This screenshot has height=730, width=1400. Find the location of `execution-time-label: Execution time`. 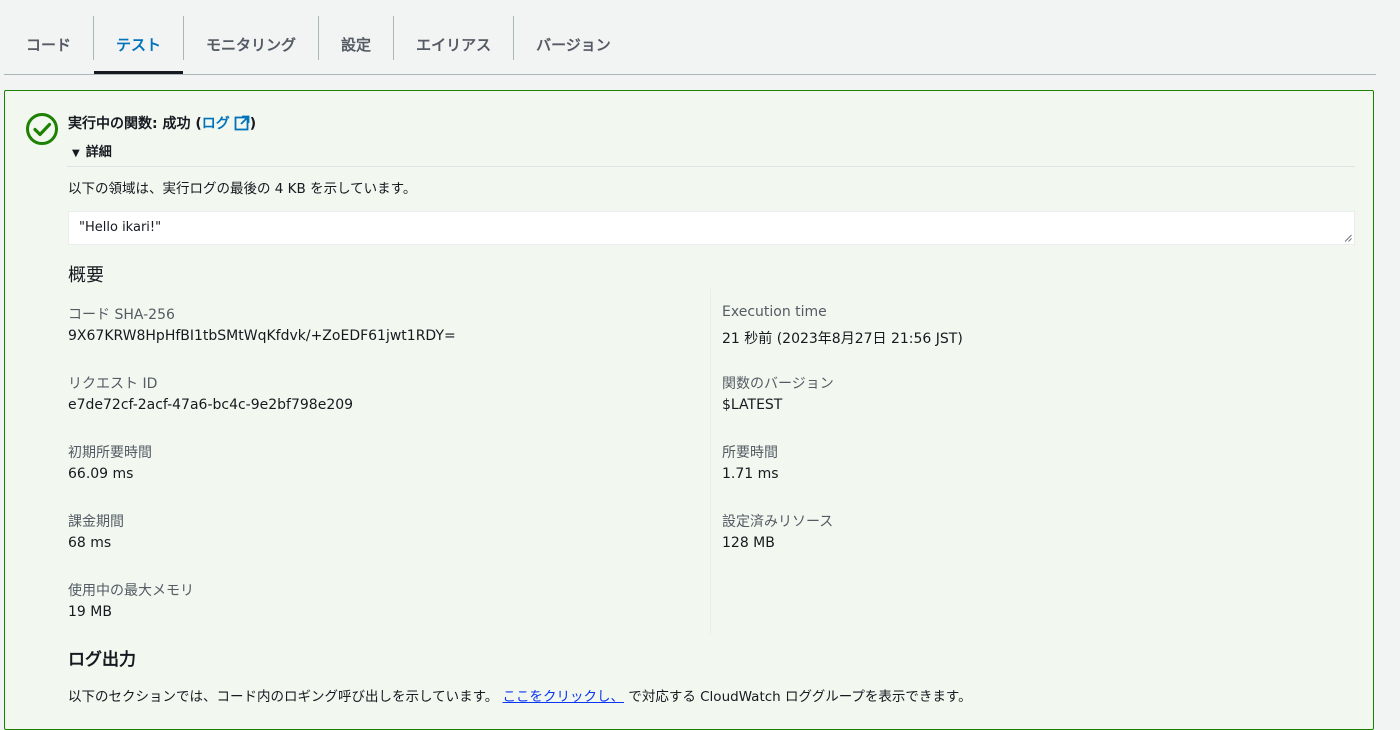

execution-time-label: Execution time is located at coordinates (774, 312).